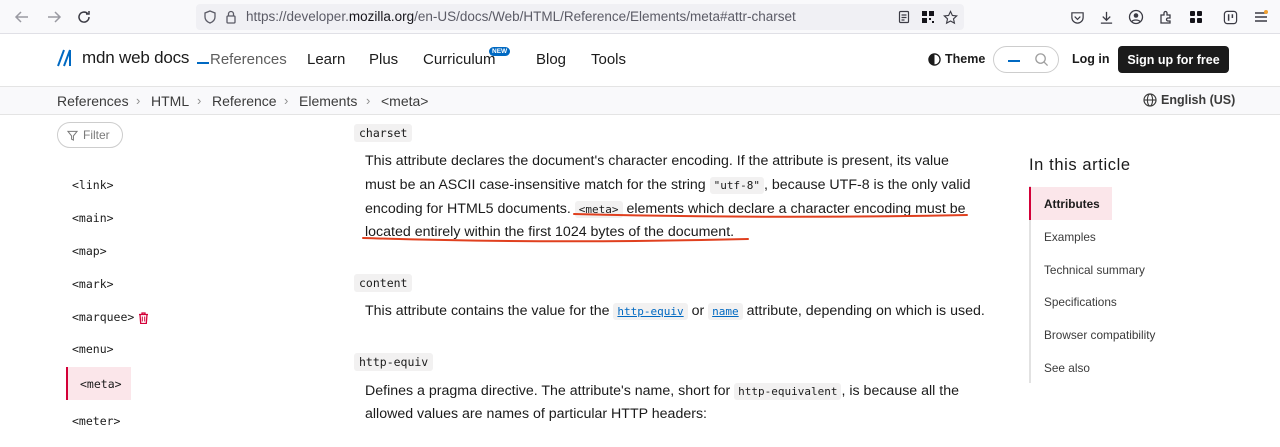 This screenshot has height=447, width=1280. I want to click on sidebar-item-marquee: <marquee>, so click(103, 317).